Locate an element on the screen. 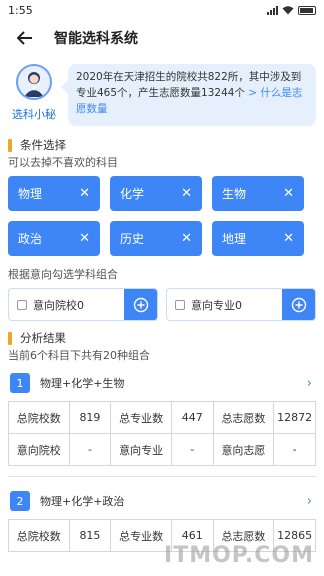  group-name: 物理+化学+政治 is located at coordinates (82, 501).